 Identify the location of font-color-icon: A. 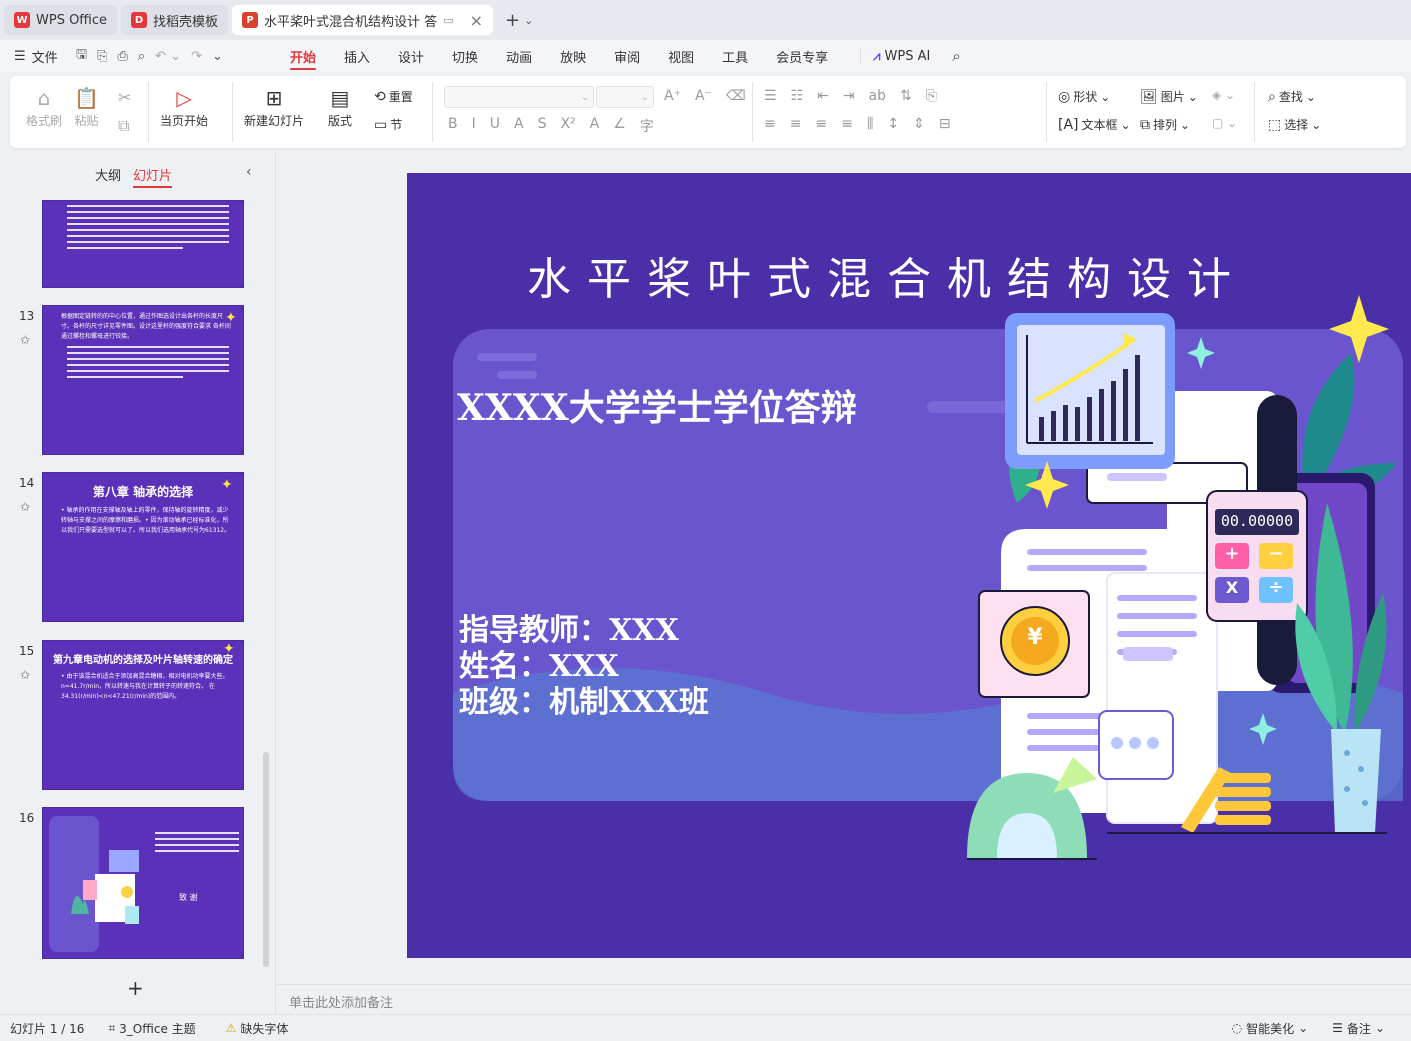
(595, 126).